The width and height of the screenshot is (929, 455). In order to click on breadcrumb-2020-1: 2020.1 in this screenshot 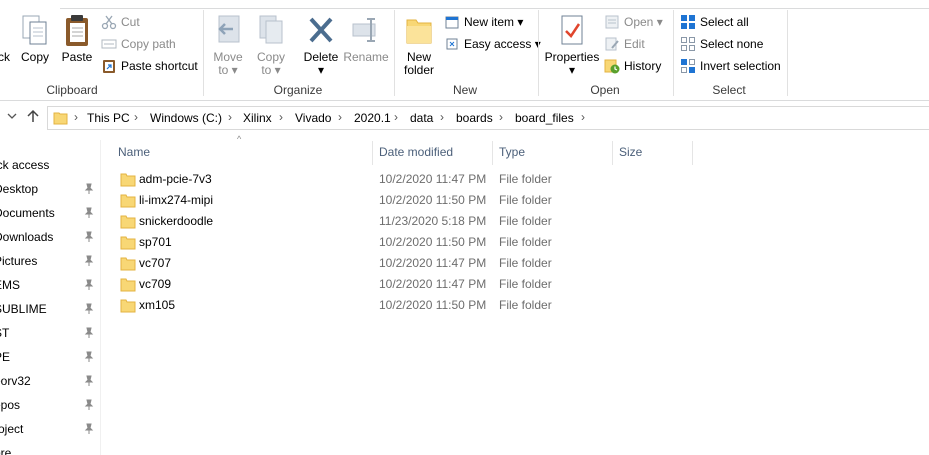, I will do `click(372, 118)`.